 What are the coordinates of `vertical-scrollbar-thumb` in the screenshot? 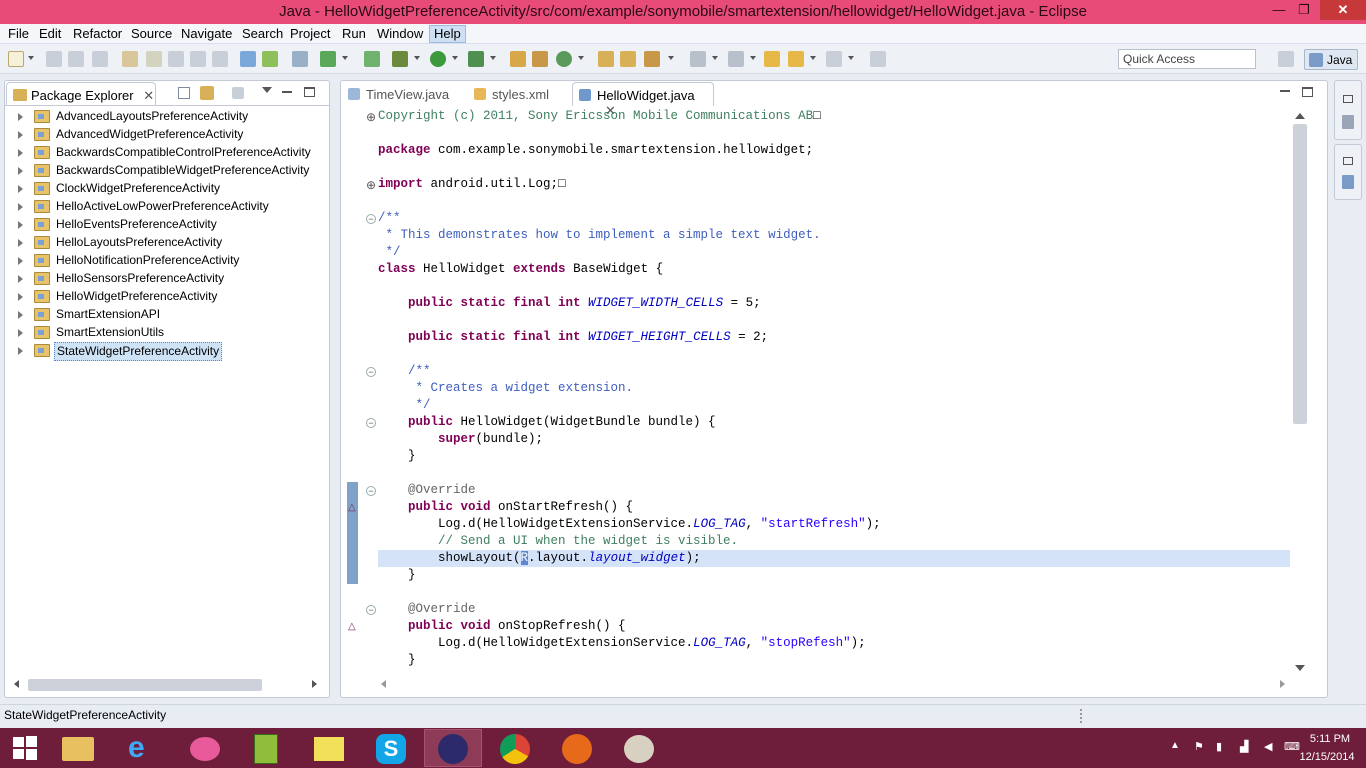 It's located at (1300, 274).